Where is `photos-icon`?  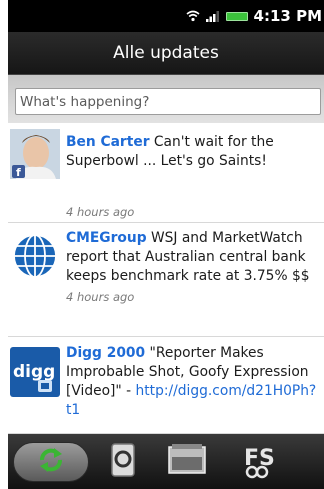 photos-icon is located at coordinates (187, 462).